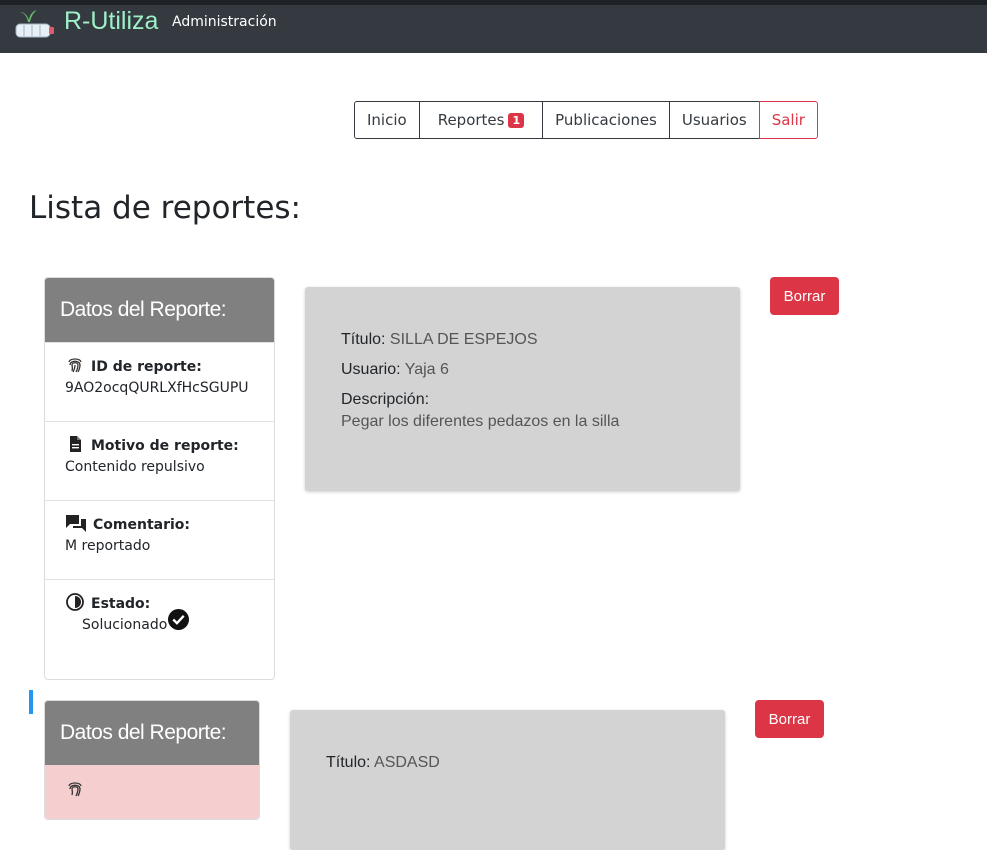 The image size is (987, 850). Describe the element at coordinates (111, 21) in the screenshot. I see `brand-name: R-Utiliza` at that location.